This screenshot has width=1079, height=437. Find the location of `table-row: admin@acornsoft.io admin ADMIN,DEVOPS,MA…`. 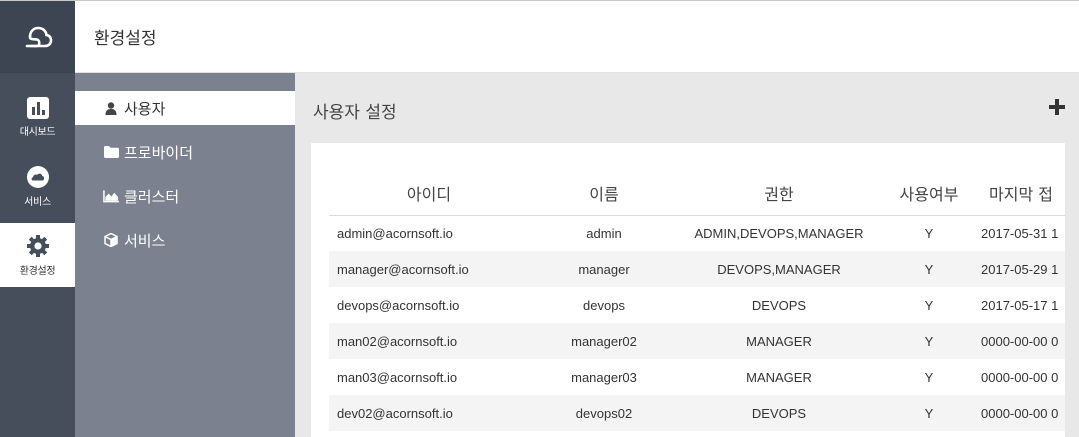

table-row: admin@acornsoft.io admin ADMIN,DEVOPS,MA… is located at coordinates (697, 233).